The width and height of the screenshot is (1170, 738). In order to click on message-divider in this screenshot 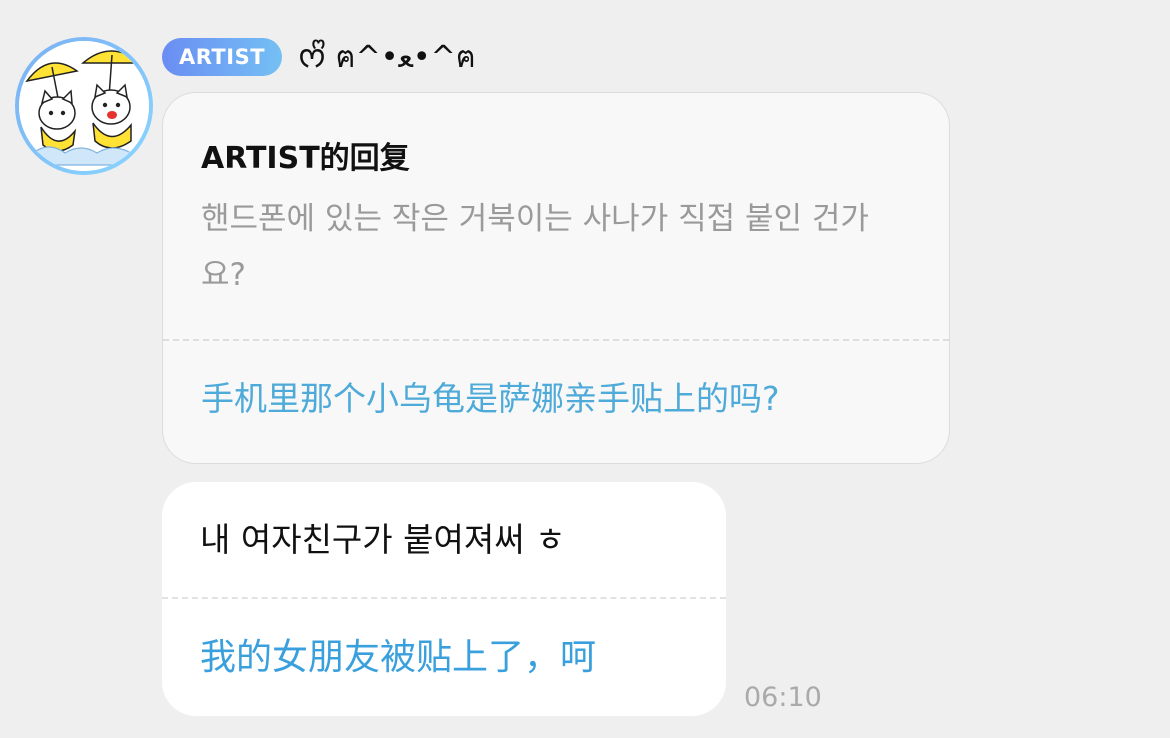, I will do `click(444, 598)`.